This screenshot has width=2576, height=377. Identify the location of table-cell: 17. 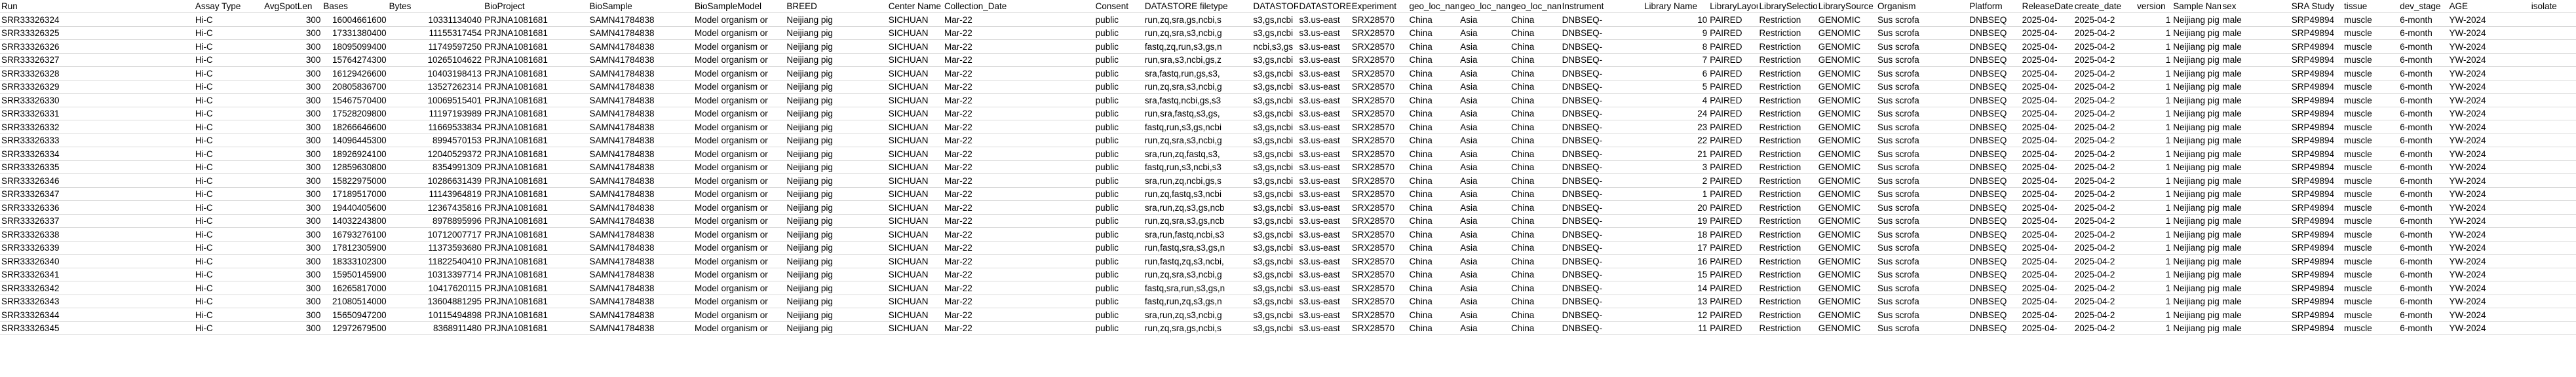
(1675, 248).